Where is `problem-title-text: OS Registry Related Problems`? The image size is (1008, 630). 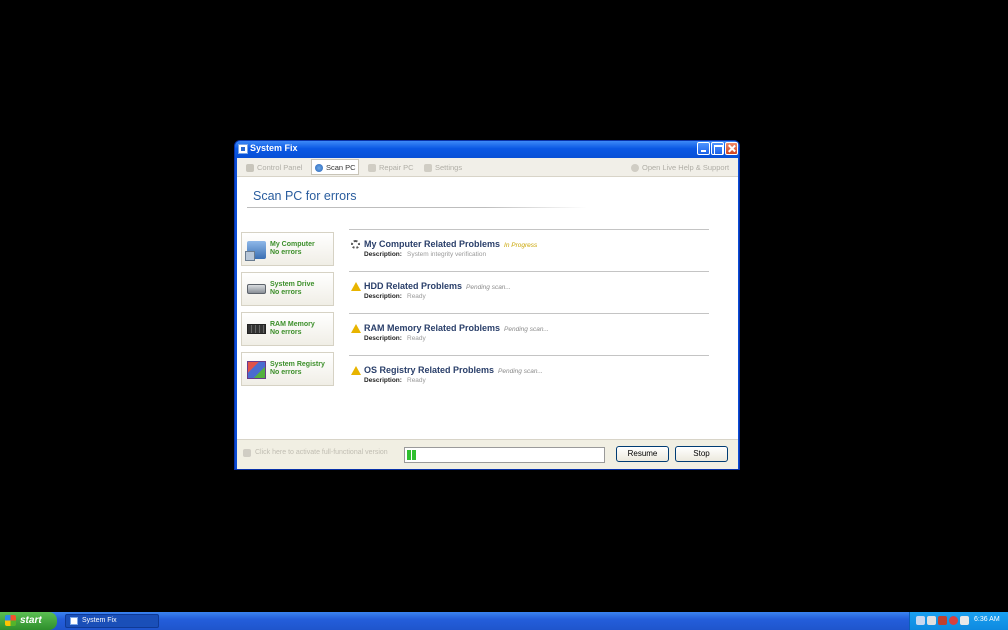
problem-title-text: OS Registry Related Problems is located at coordinates (429, 370).